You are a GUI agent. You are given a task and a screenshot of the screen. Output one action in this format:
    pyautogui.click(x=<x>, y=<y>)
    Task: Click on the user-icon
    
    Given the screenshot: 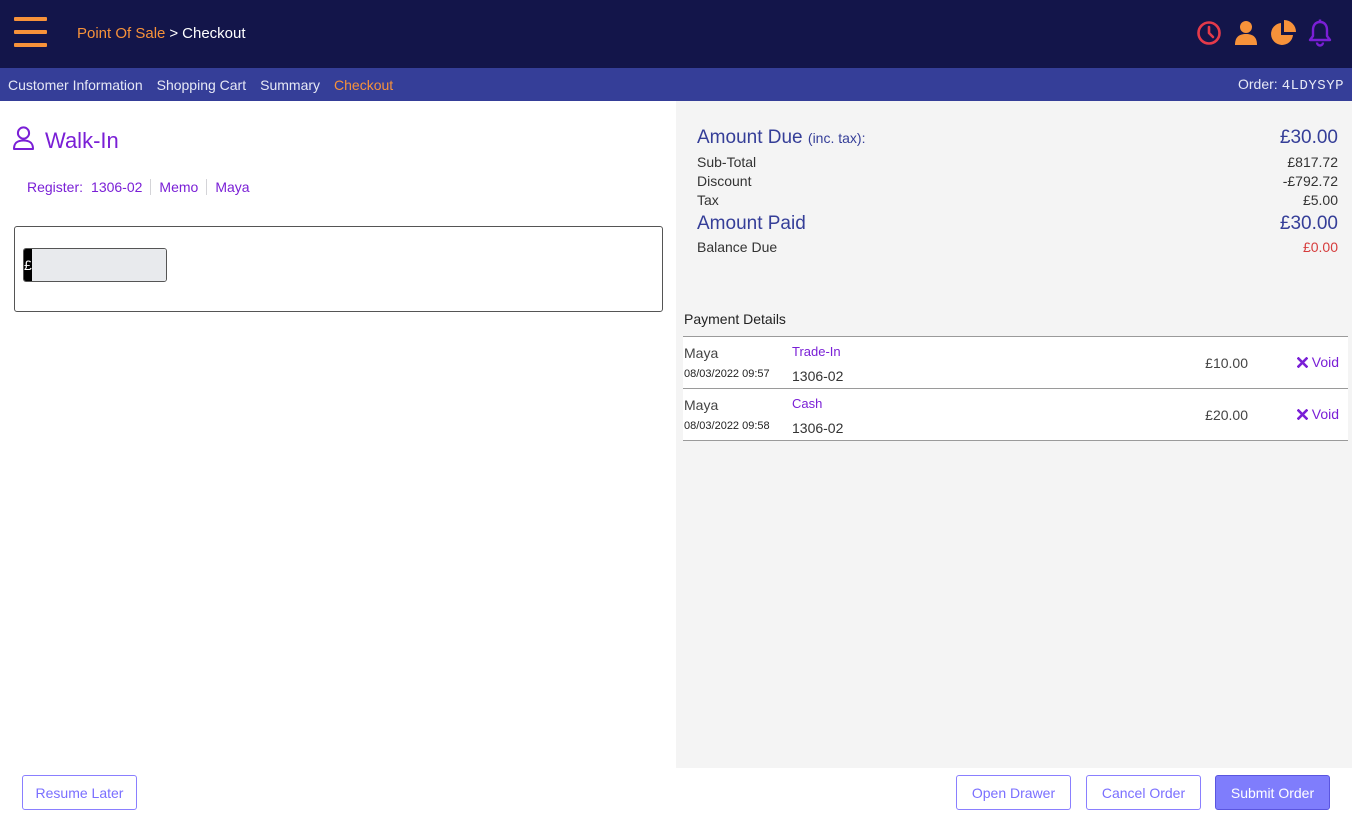 What is the action you would take?
    pyautogui.click(x=1245, y=33)
    